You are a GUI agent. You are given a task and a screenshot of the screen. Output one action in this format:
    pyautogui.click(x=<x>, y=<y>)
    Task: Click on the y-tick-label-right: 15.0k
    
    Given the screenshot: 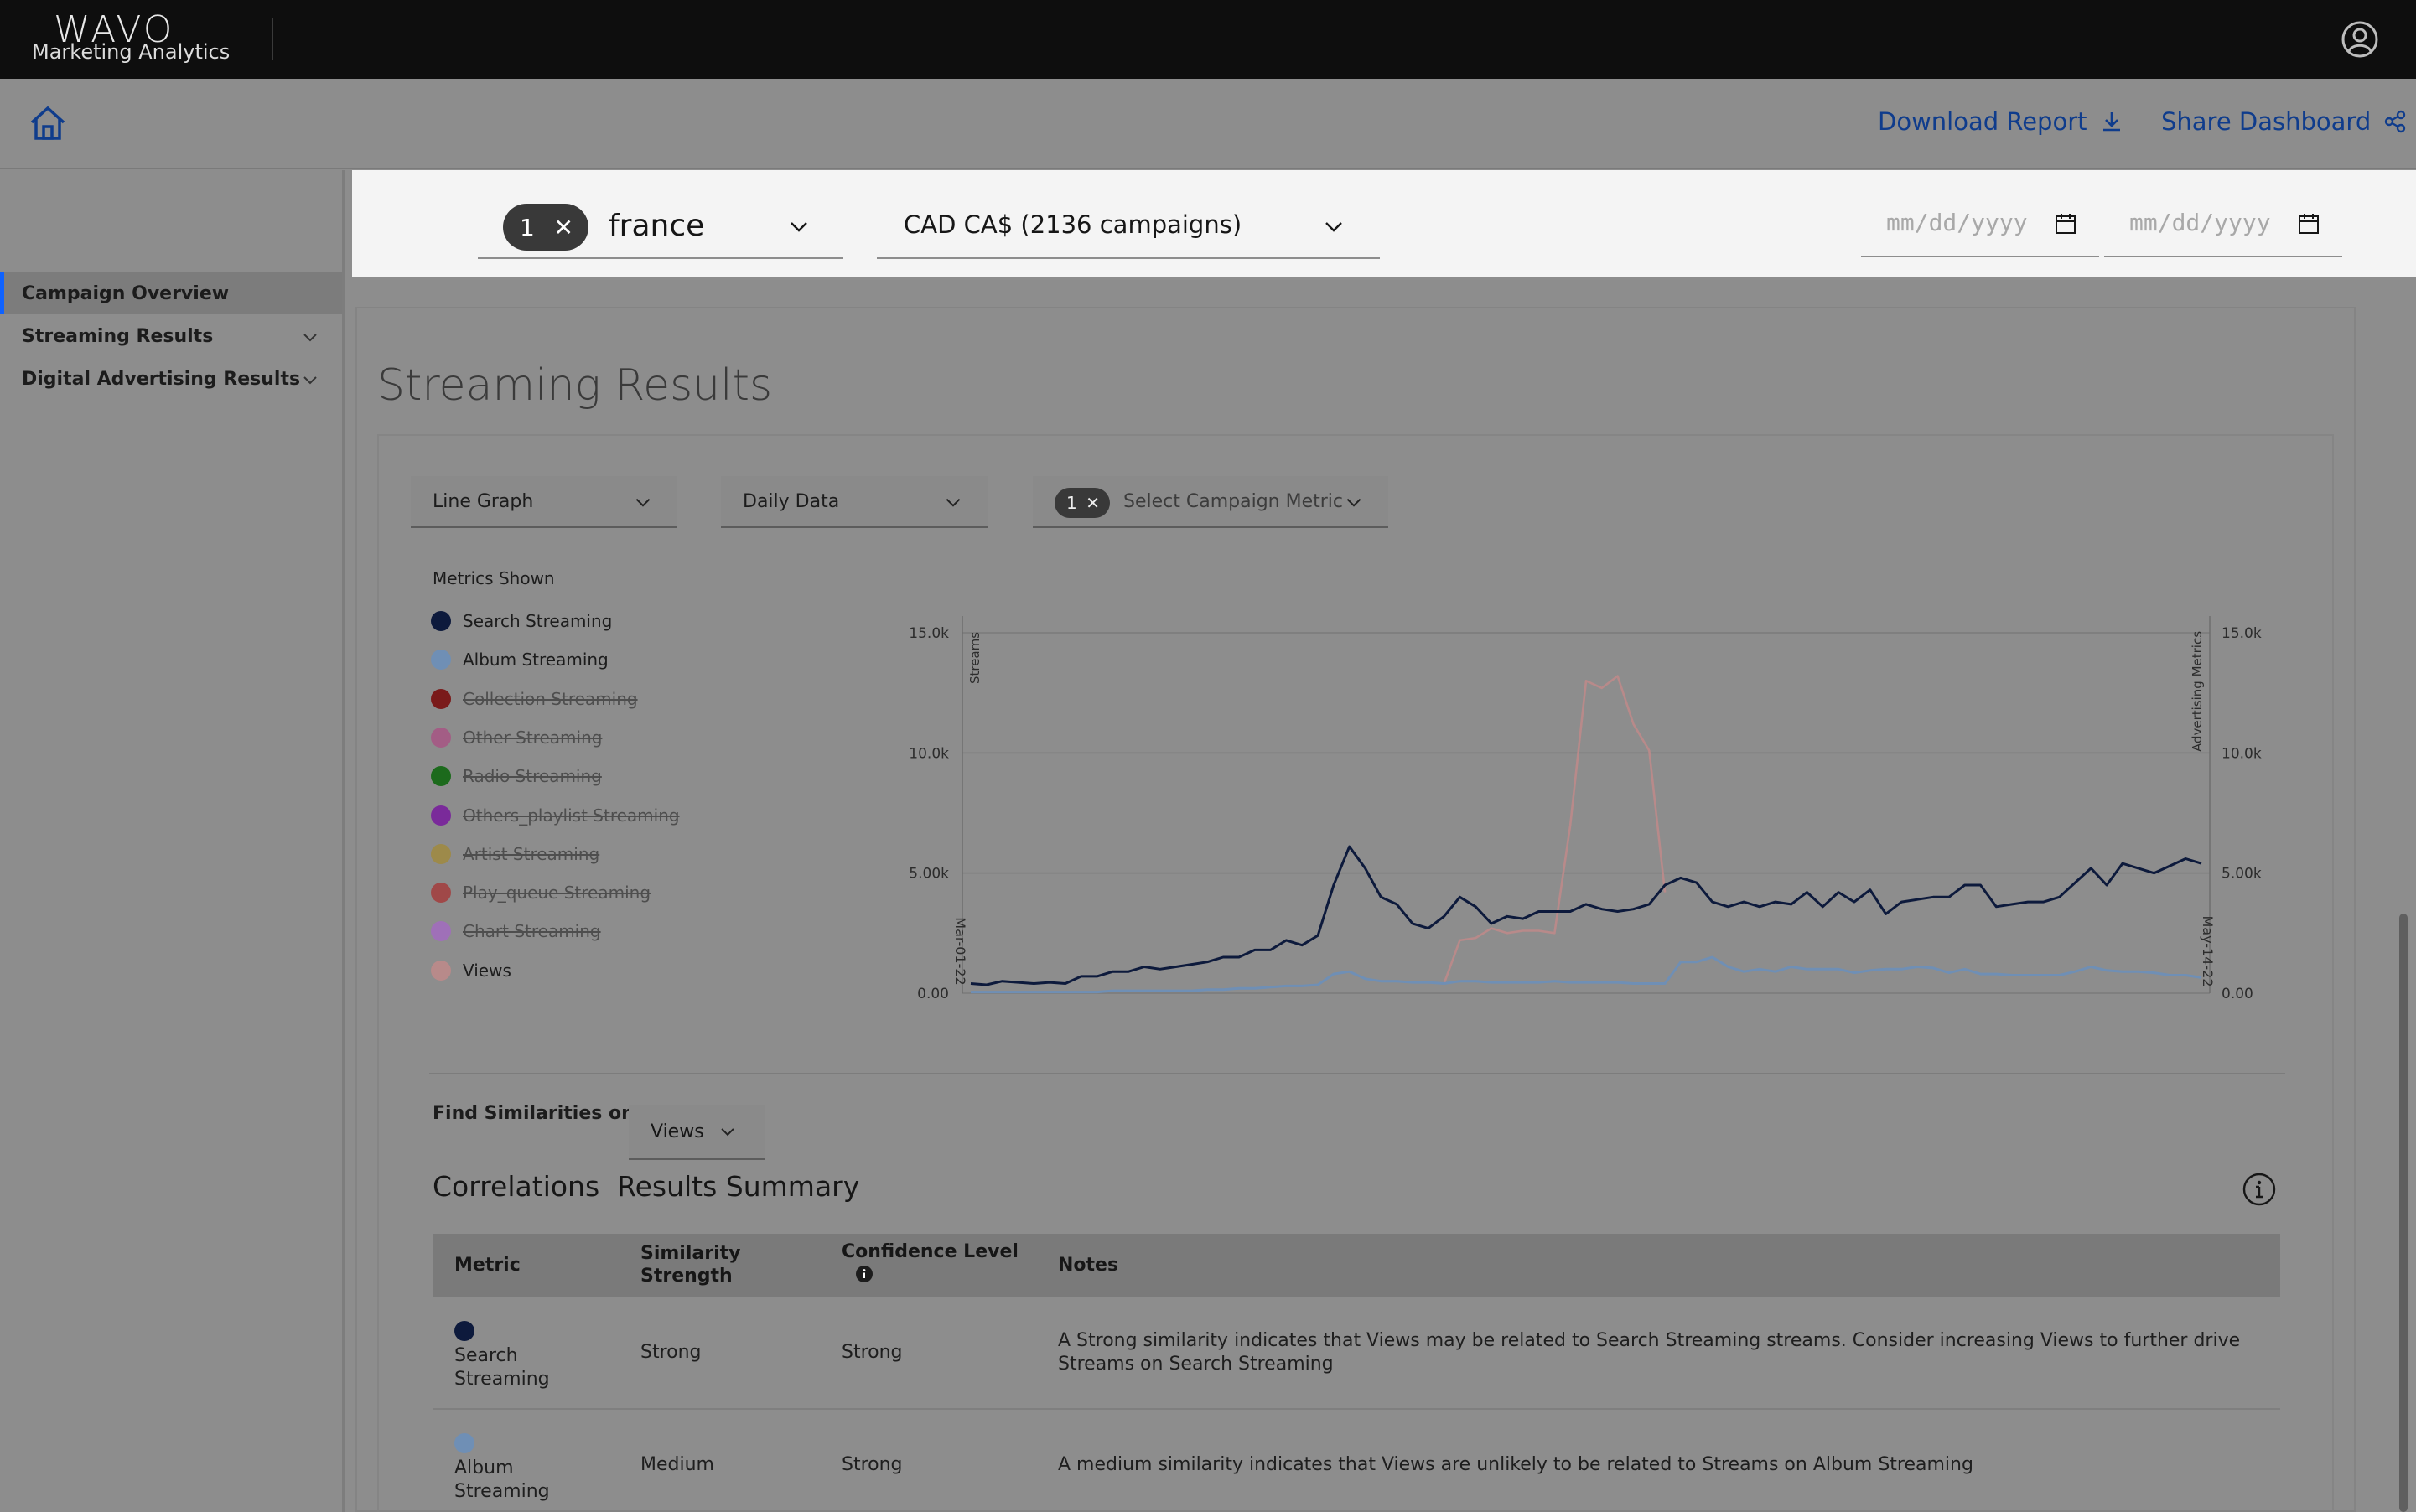 What is the action you would take?
    pyautogui.click(x=2242, y=633)
    